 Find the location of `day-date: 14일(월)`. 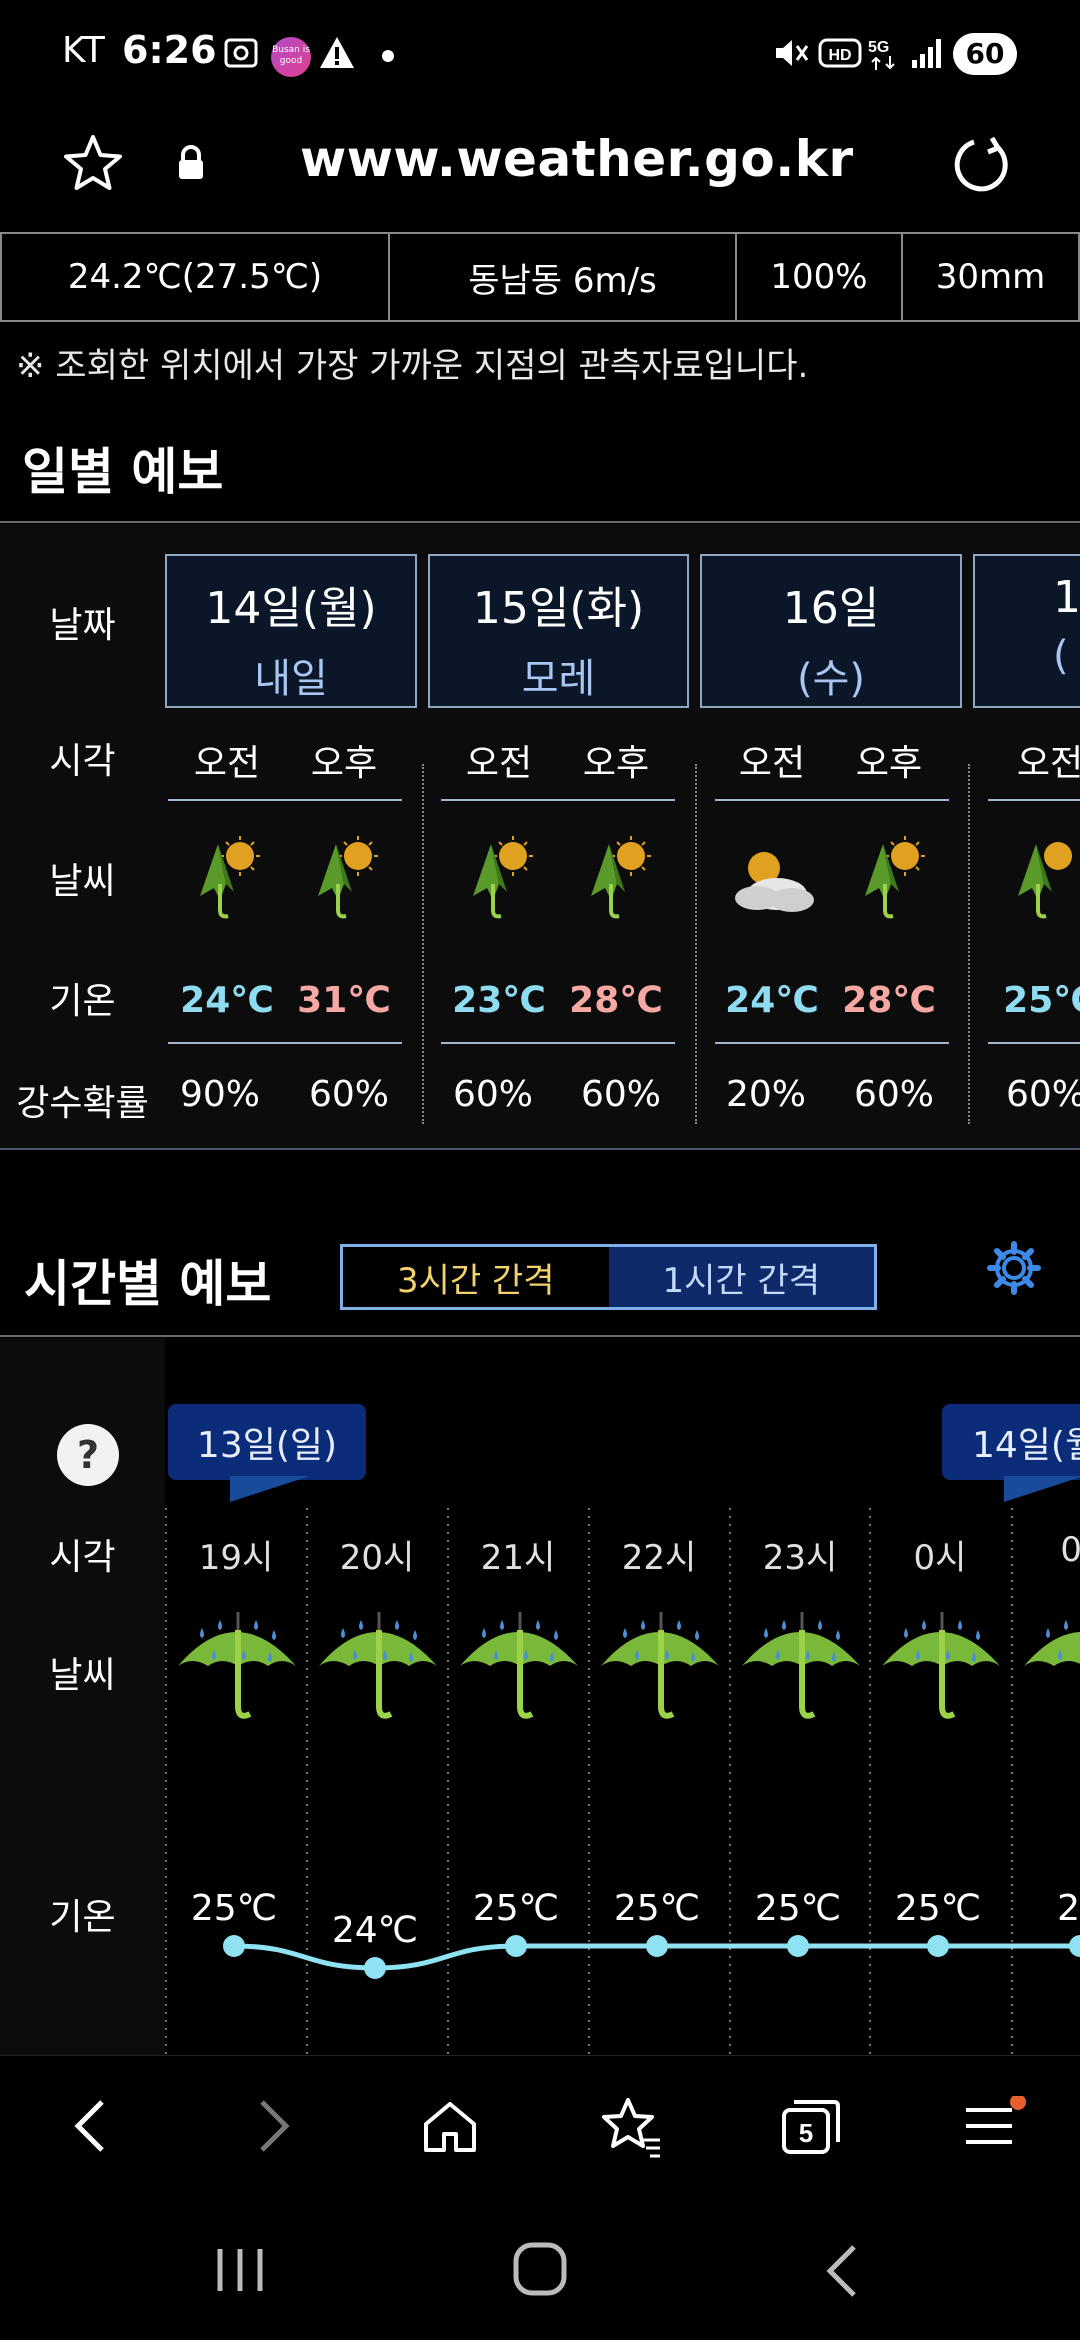

day-date: 14일(월) is located at coordinates (291, 608).